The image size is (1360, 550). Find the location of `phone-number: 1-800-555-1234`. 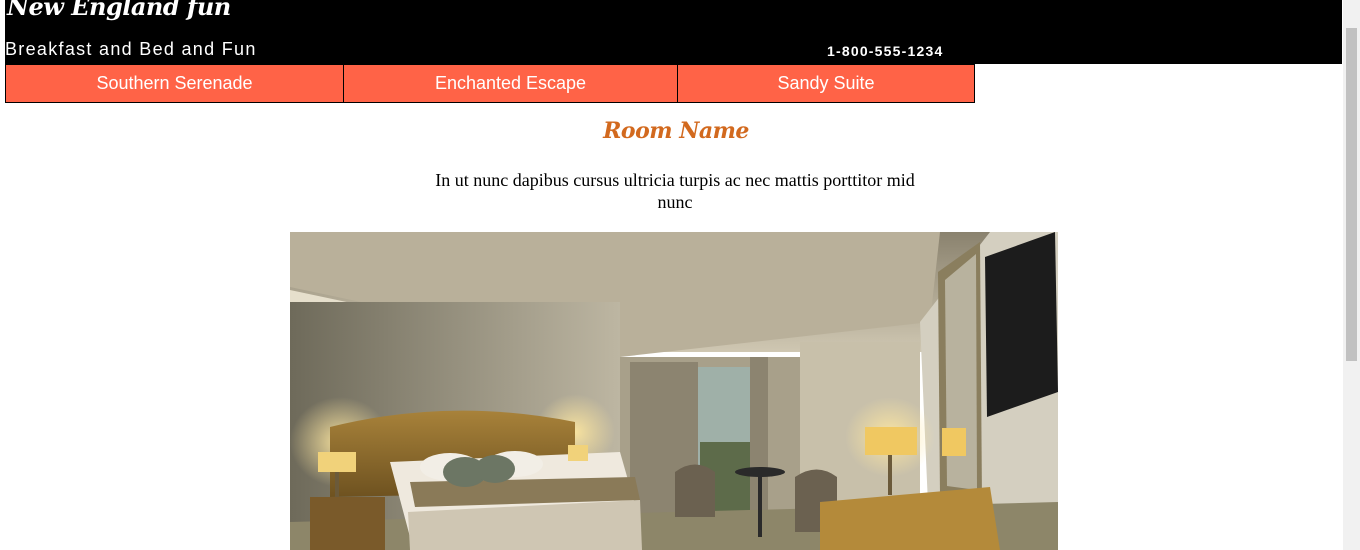

phone-number: 1-800-555-1234 is located at coordinates (885, 51).